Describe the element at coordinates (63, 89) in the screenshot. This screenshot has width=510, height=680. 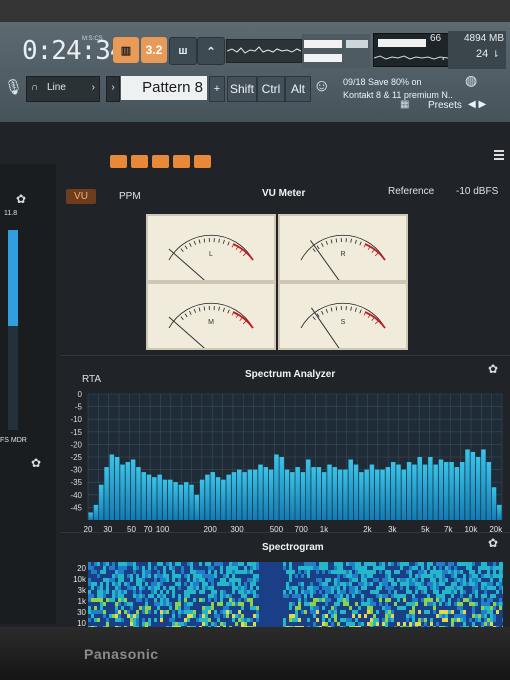
I see `input-select: ∩ Line ›` at that location.